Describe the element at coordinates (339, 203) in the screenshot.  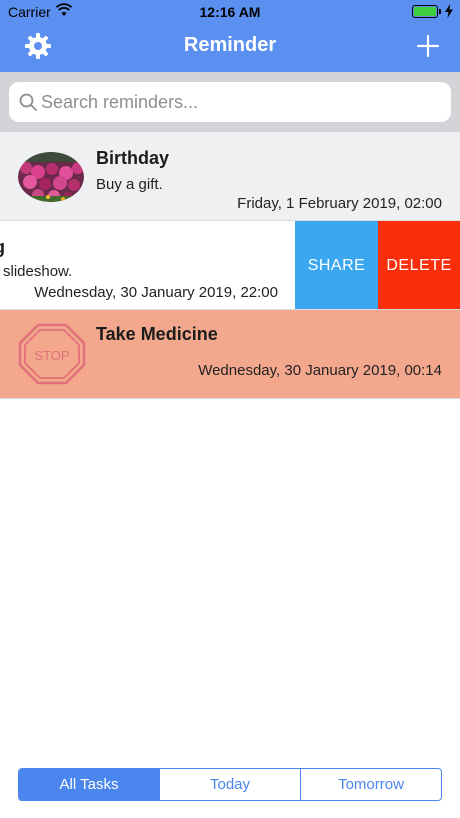
I see `reminder-datetime: Friday, 1 February 2019, 02:00` at that location.